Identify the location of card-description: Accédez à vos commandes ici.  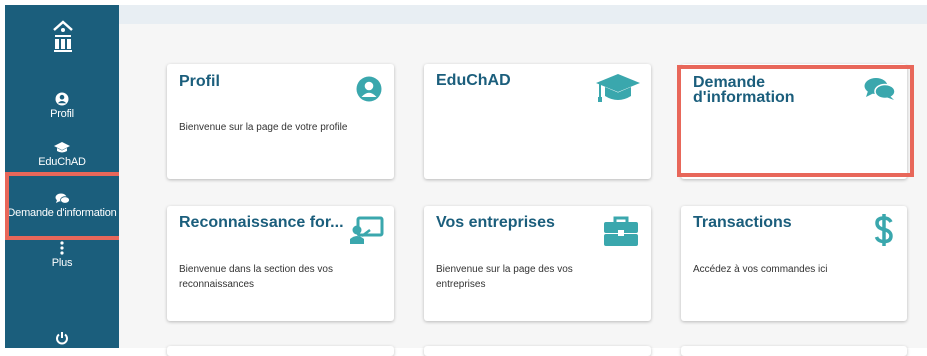
(760, 269).